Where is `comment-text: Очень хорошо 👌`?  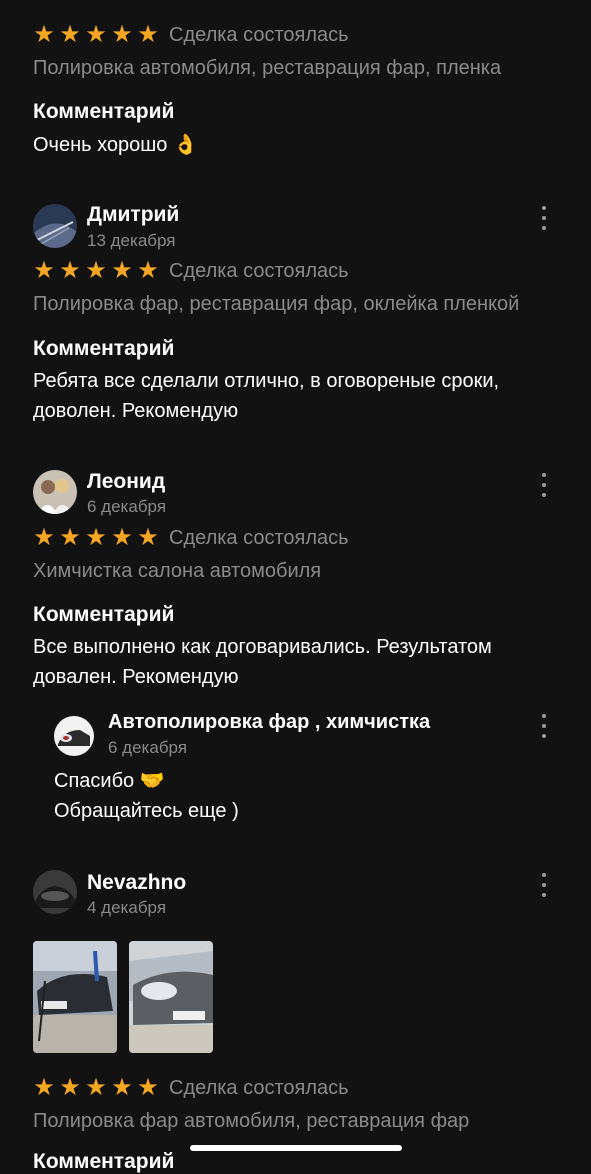
comment-text: Очень хорошо 👌 is located at coordinates (115, 145).